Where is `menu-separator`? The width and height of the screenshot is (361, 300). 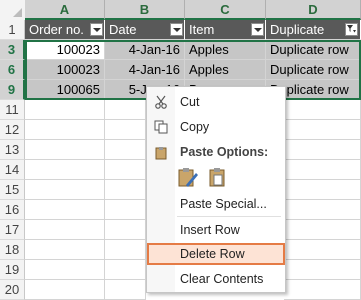 menu-separator is located at coordinates (229, 216).